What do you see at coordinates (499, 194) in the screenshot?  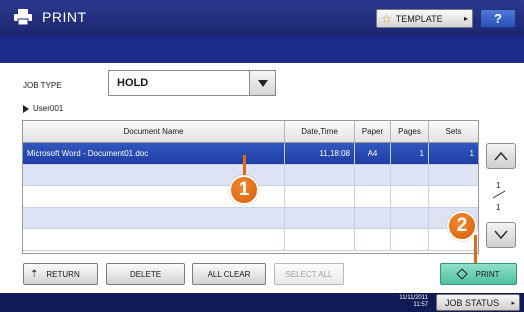 I see `page-divider` at bounding box center [499, 194].